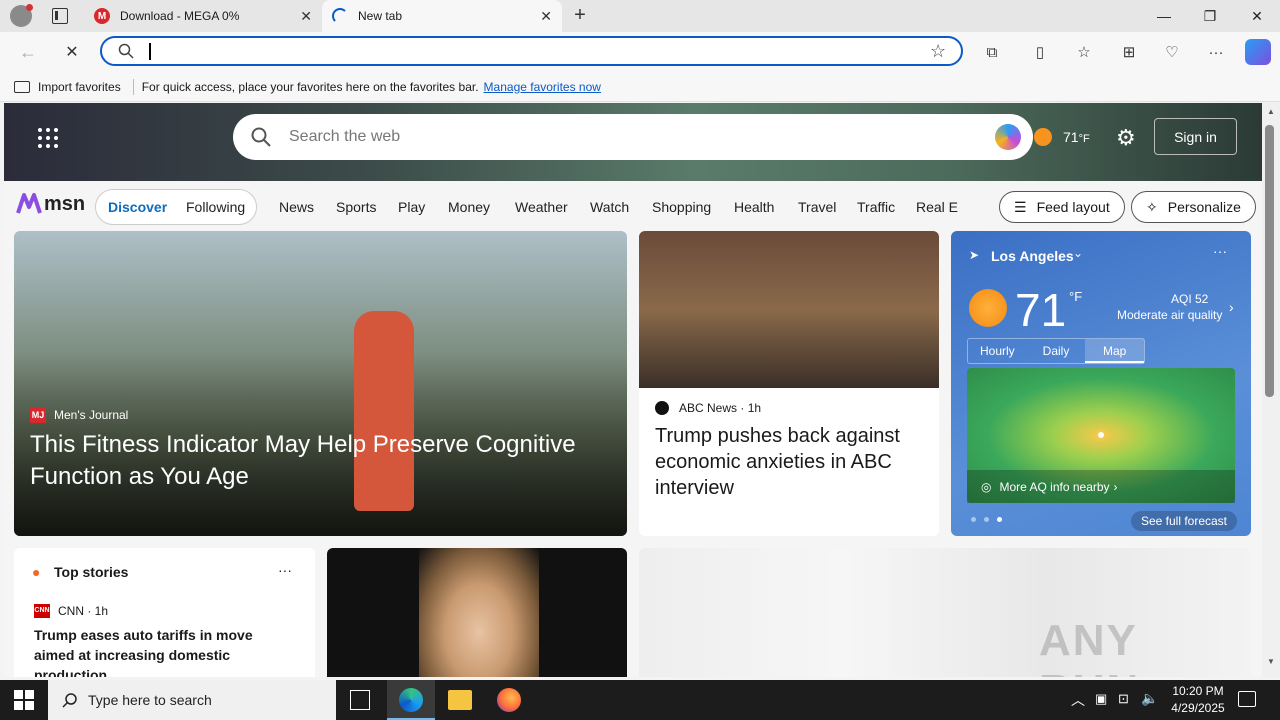  What do you see at coordinates (1172, 52) in the screenshot?
I see `browser-essentials-icon: ♡` at bounding box center [1172, 52].